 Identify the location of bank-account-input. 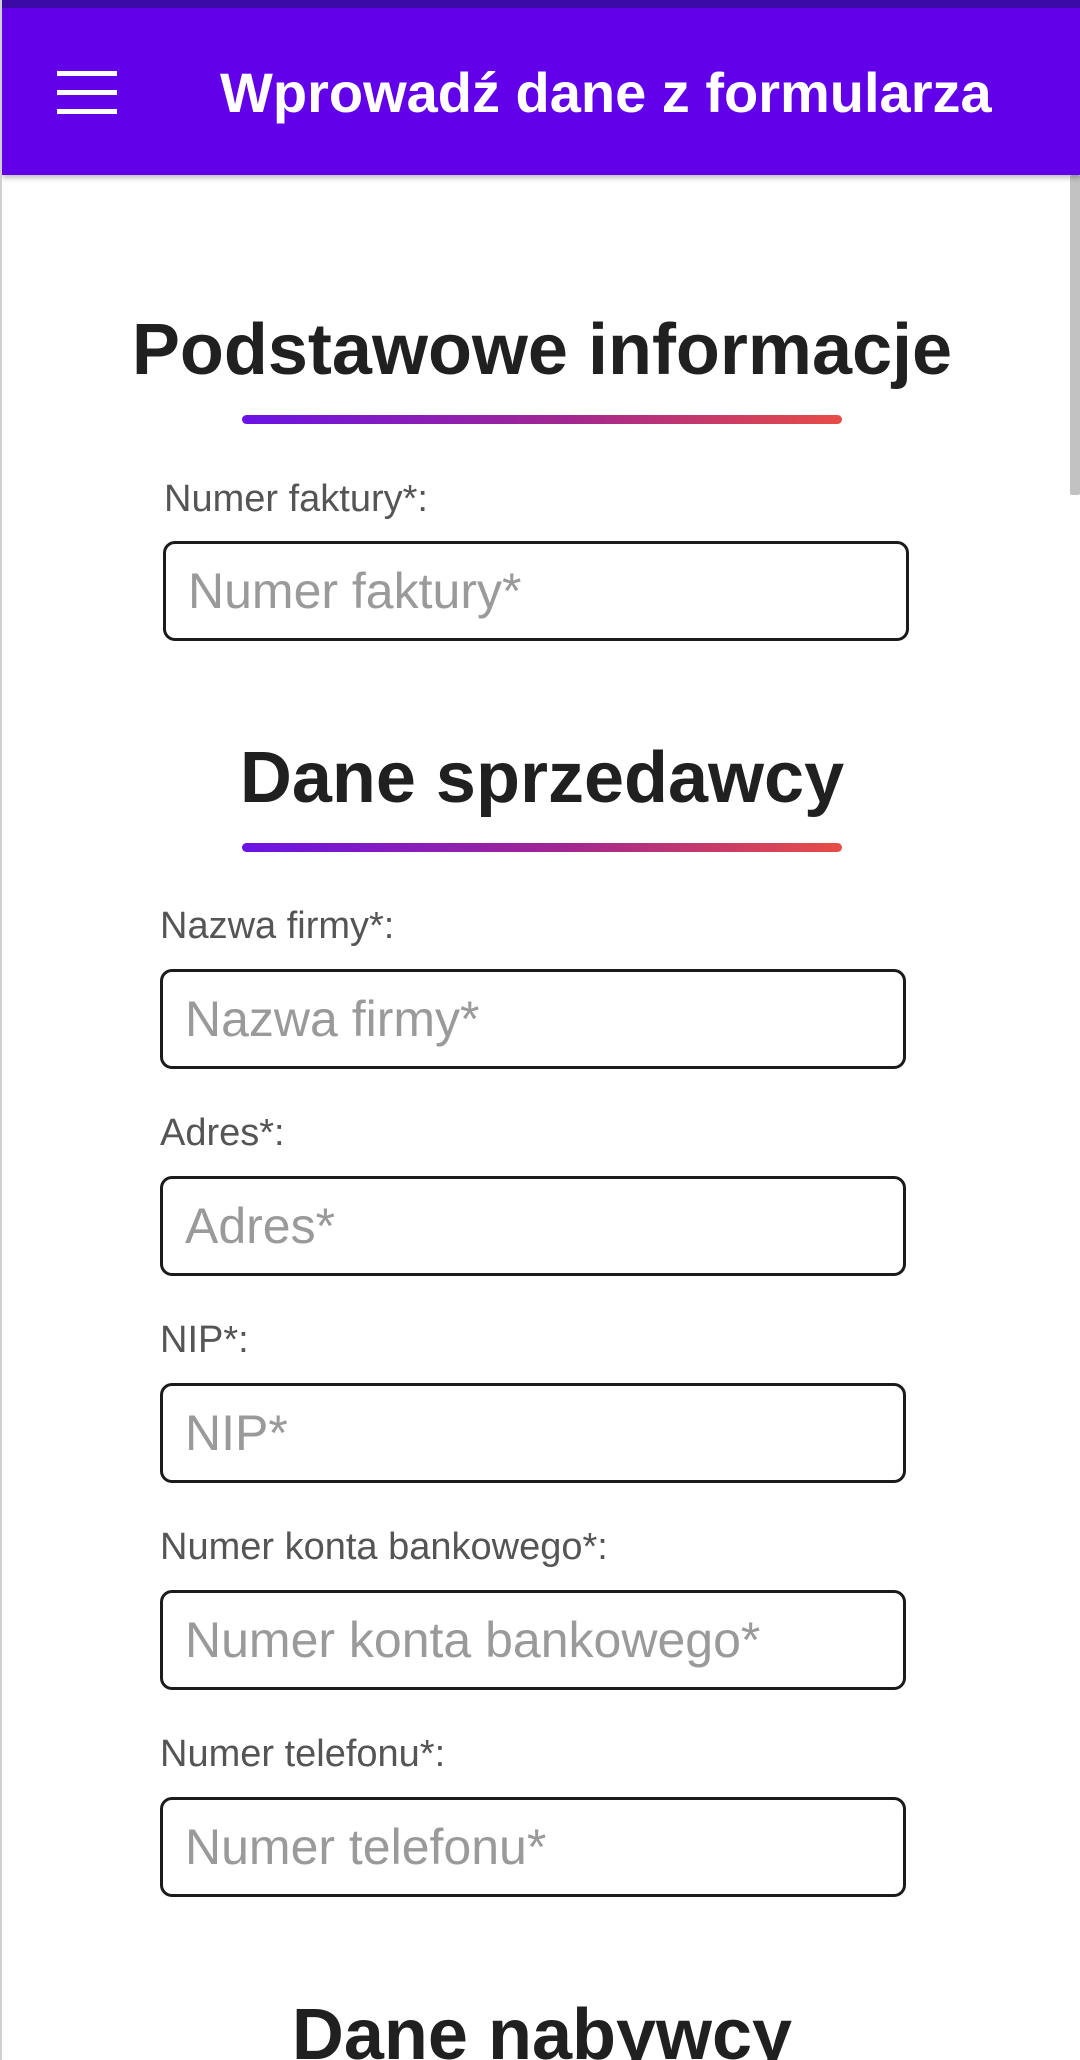
(533, 1640).